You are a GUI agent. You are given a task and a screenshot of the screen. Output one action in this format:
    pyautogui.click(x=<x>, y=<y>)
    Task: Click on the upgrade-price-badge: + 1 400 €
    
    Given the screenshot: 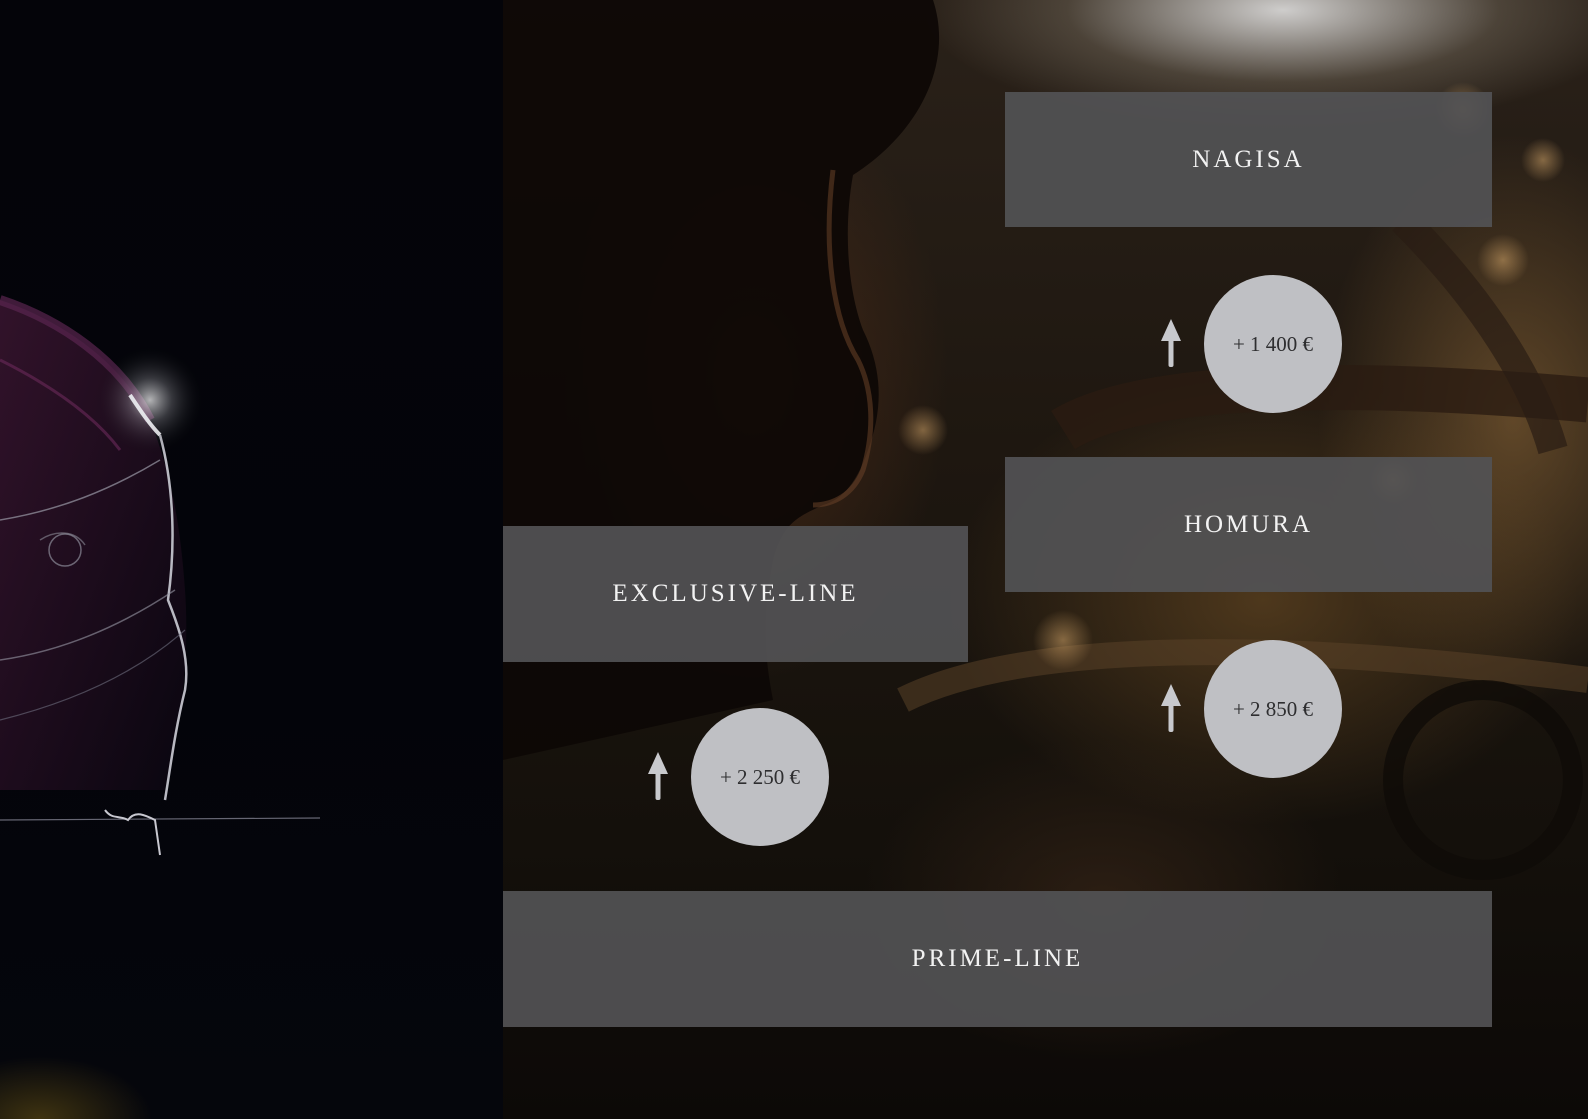 What is the action you would take?
    pyautogui.click(x=1273, y=344)
    